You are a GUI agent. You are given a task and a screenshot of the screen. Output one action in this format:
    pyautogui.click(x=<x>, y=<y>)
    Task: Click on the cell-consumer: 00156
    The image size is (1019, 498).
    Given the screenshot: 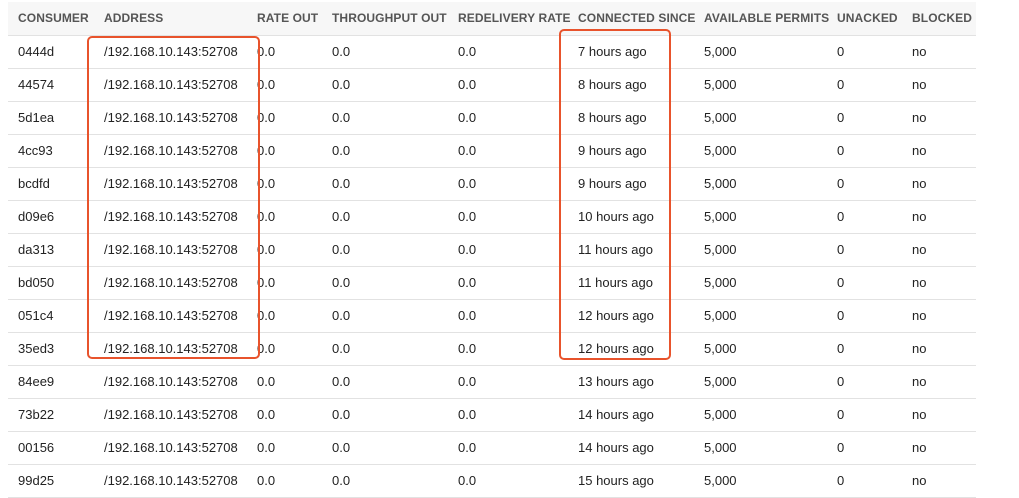 What is the action you would take?
    pyautogui.click(x=36, y=447)
    